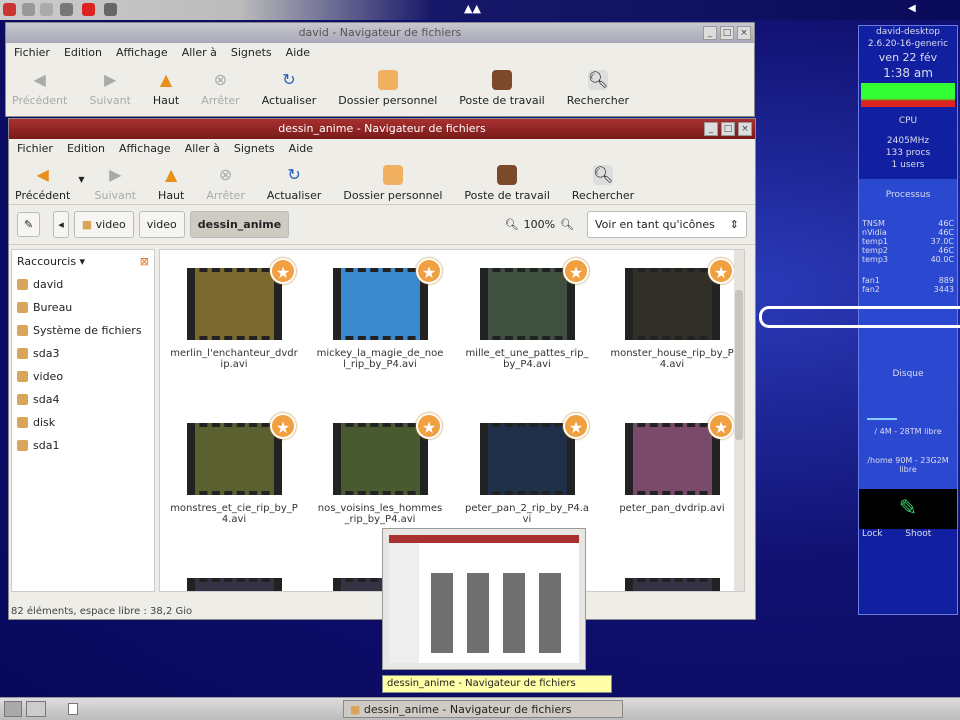 This screenshot has height=720, width=960. I want to click on breadcrumb-left-arrow: ◂, so click(61, 224).